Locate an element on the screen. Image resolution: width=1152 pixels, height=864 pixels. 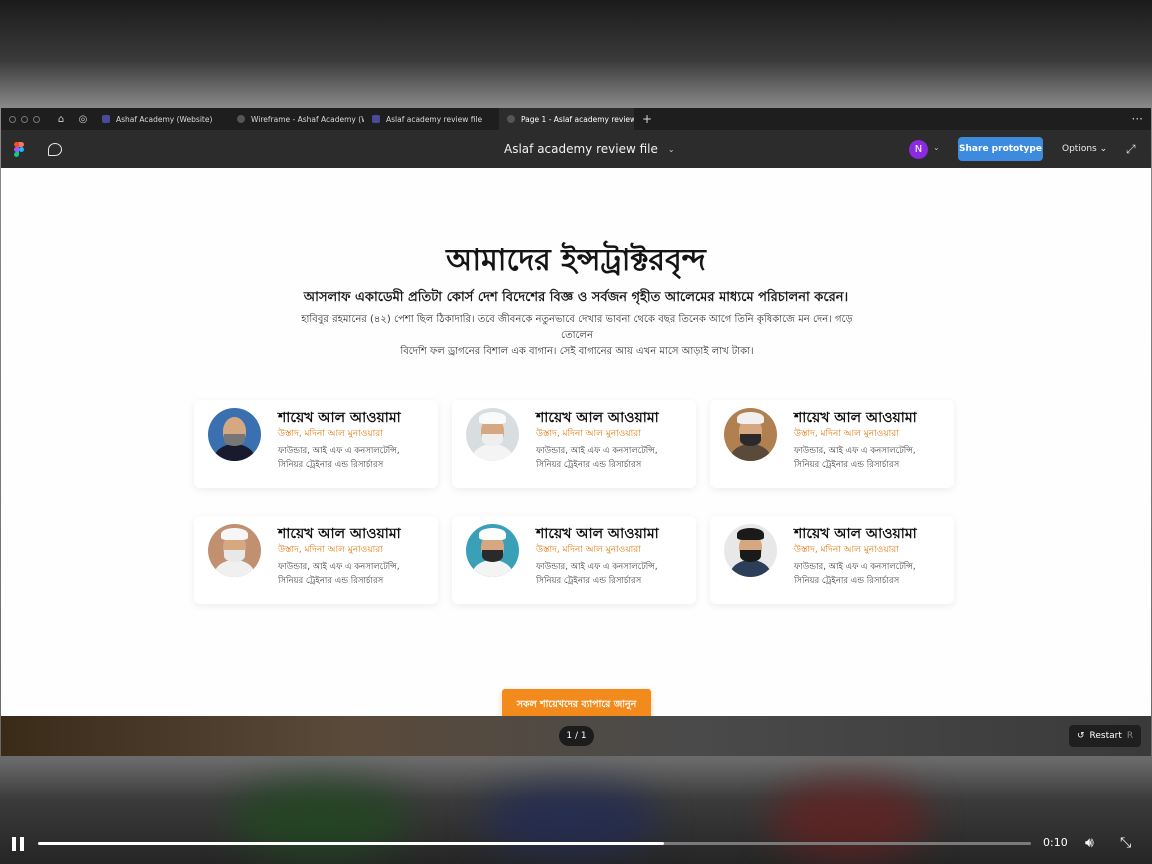
prototype-bottom-bar: 1 / 1 ↺ Restart R is located at coordinates (576, 736).